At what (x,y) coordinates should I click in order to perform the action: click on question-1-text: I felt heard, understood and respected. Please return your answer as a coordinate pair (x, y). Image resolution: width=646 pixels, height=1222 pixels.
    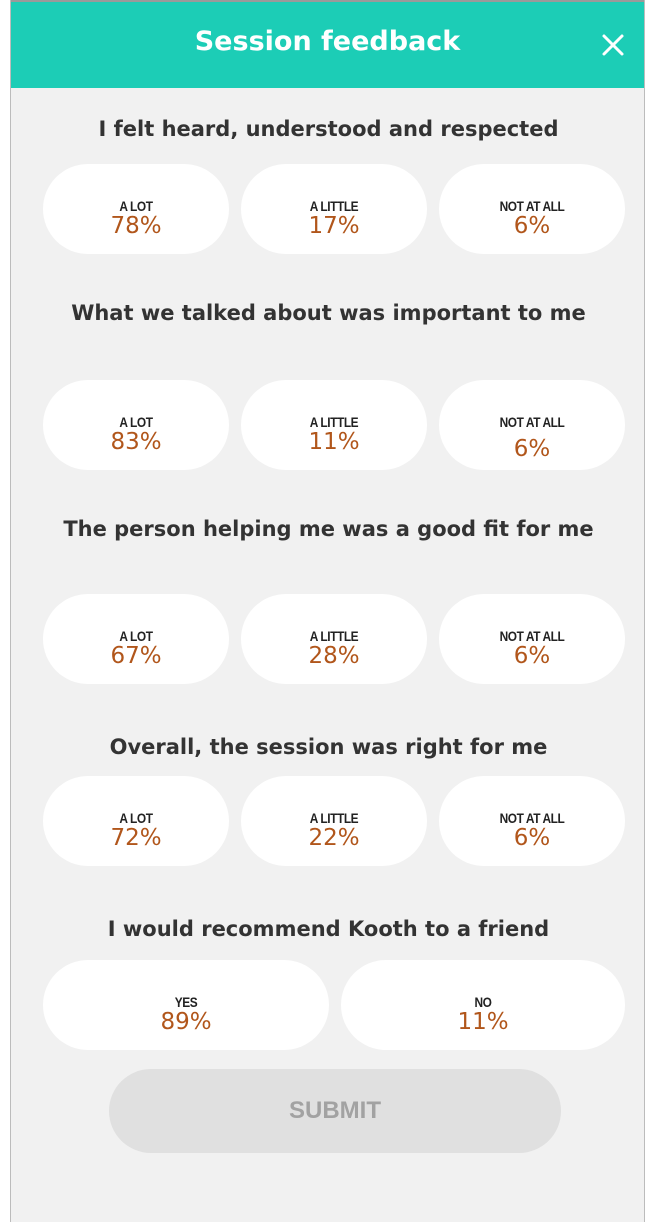
    Looking at the image, I should click on (328, 129).